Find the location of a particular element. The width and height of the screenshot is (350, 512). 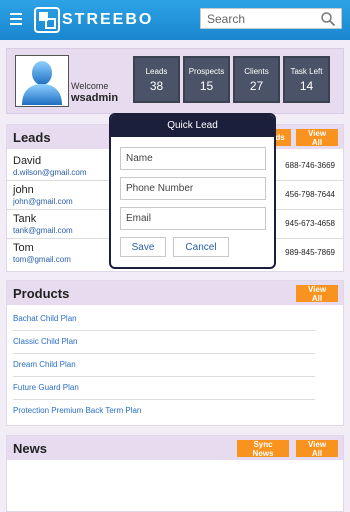

lead-email: tom@gmail.com is located at coordinates (42, 259).